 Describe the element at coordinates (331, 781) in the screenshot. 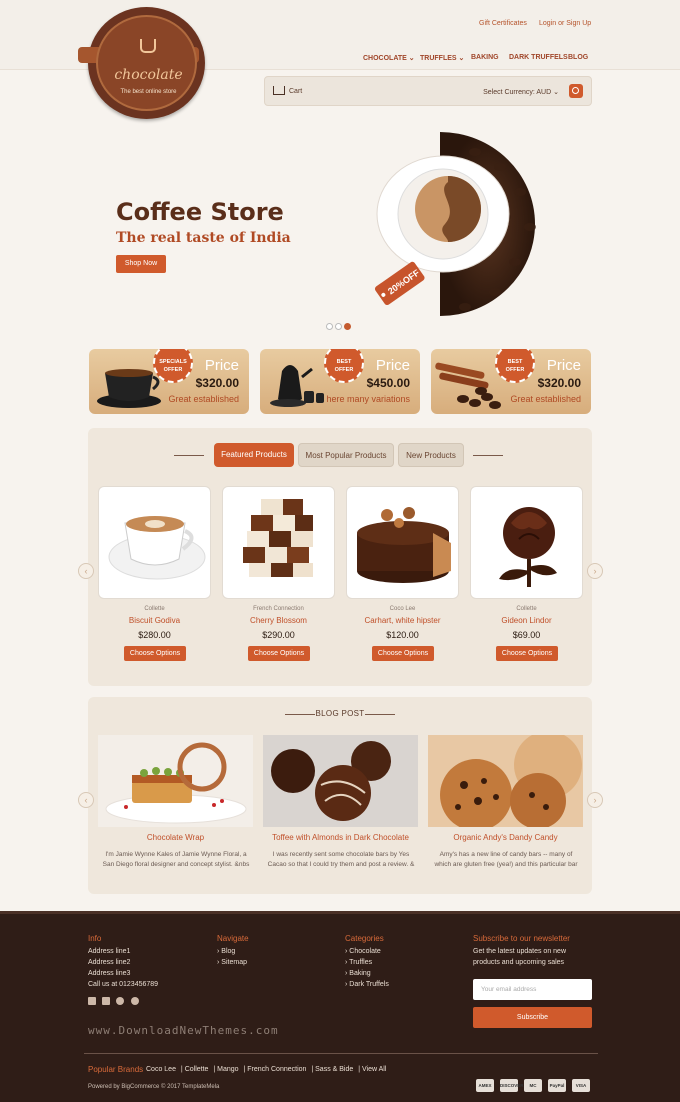

I see `chocolate-truffles-image` at that location.